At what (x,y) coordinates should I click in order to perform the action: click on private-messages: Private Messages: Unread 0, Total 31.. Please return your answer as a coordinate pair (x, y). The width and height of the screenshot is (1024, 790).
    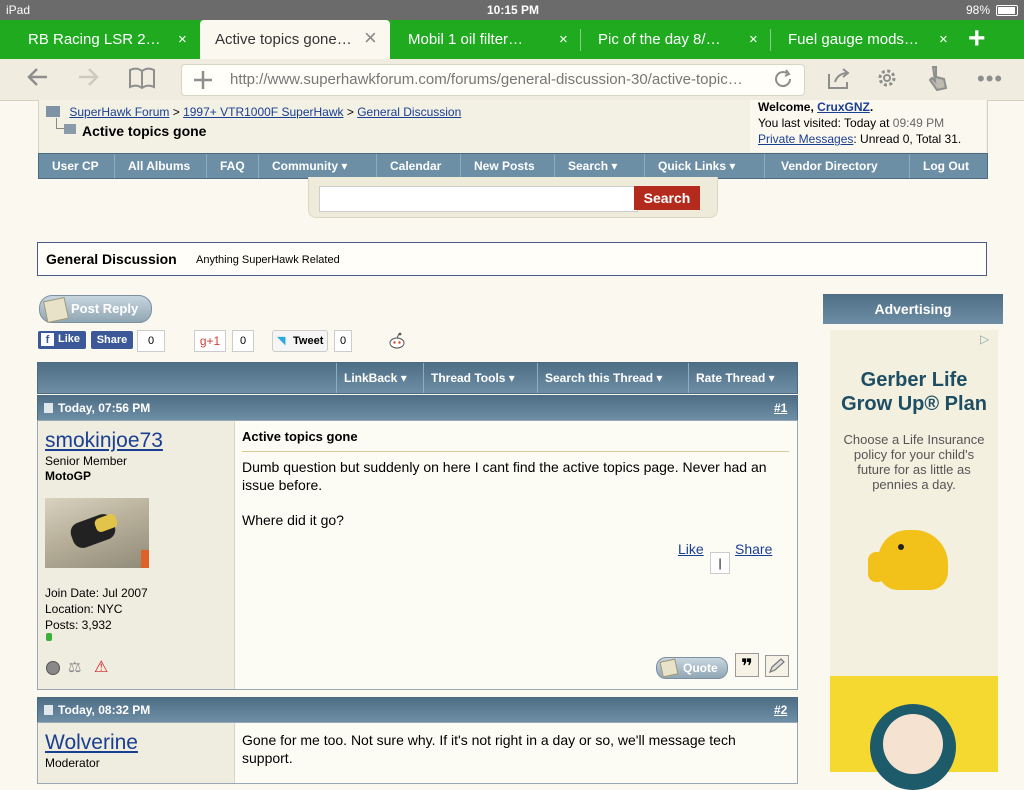
    Looking at the image, I should click on (859, 139).